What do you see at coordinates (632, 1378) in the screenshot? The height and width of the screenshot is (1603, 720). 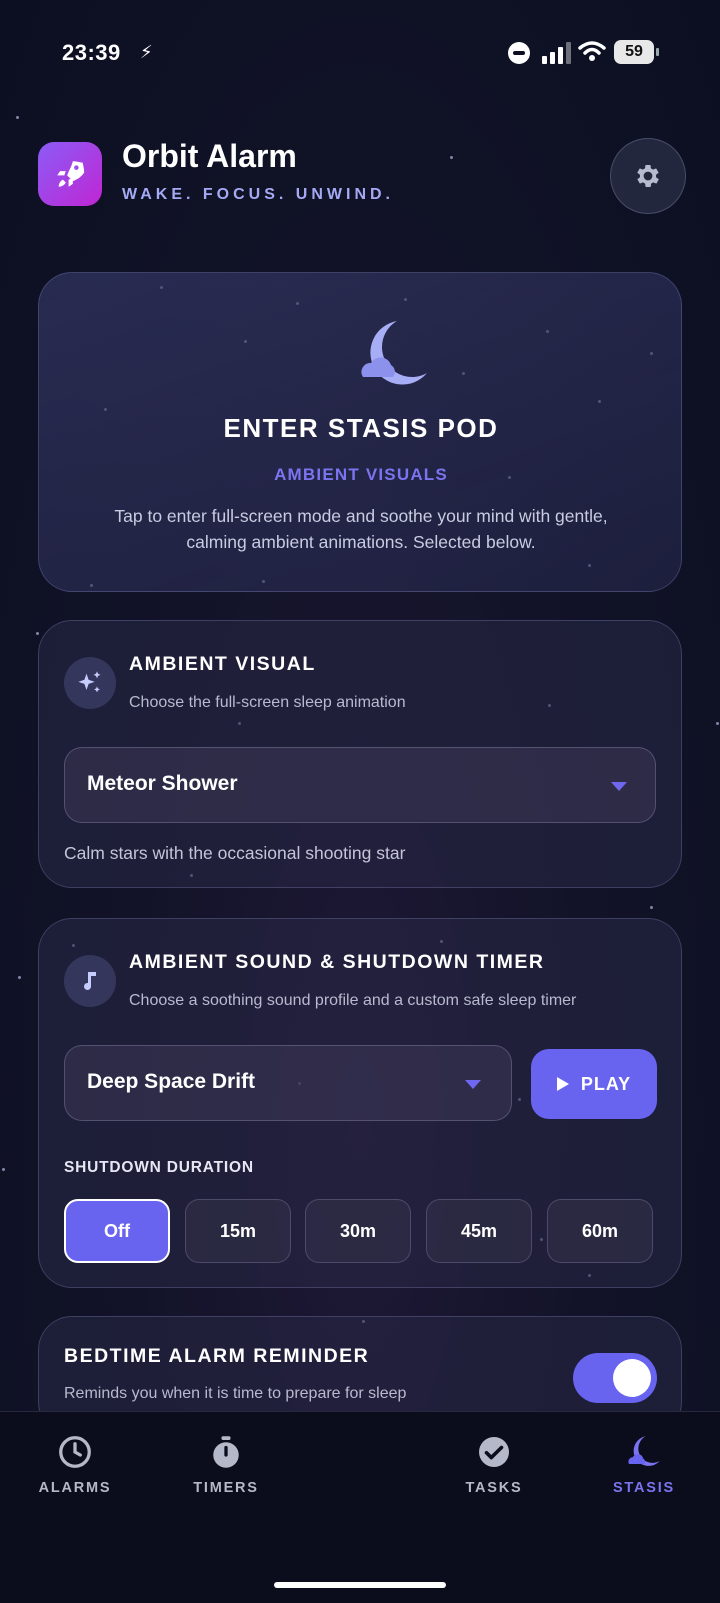 I see `toggle-knob` at bounding box center [632, 1378].